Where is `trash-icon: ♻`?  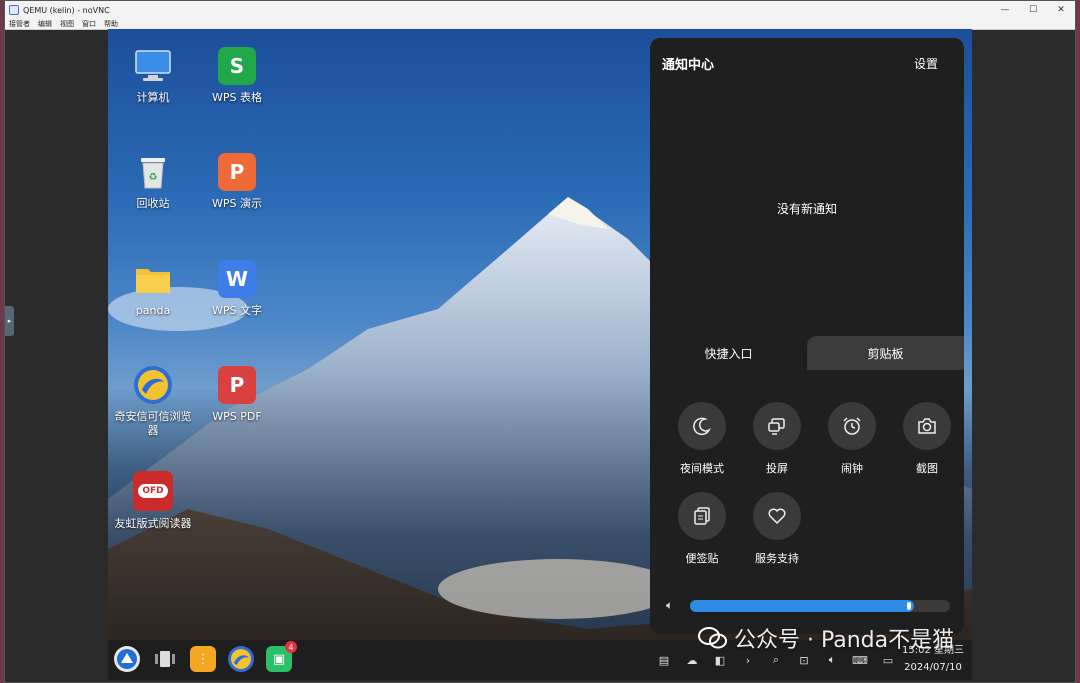
trash-icon: ♻ is located at coordinates (153, 172).